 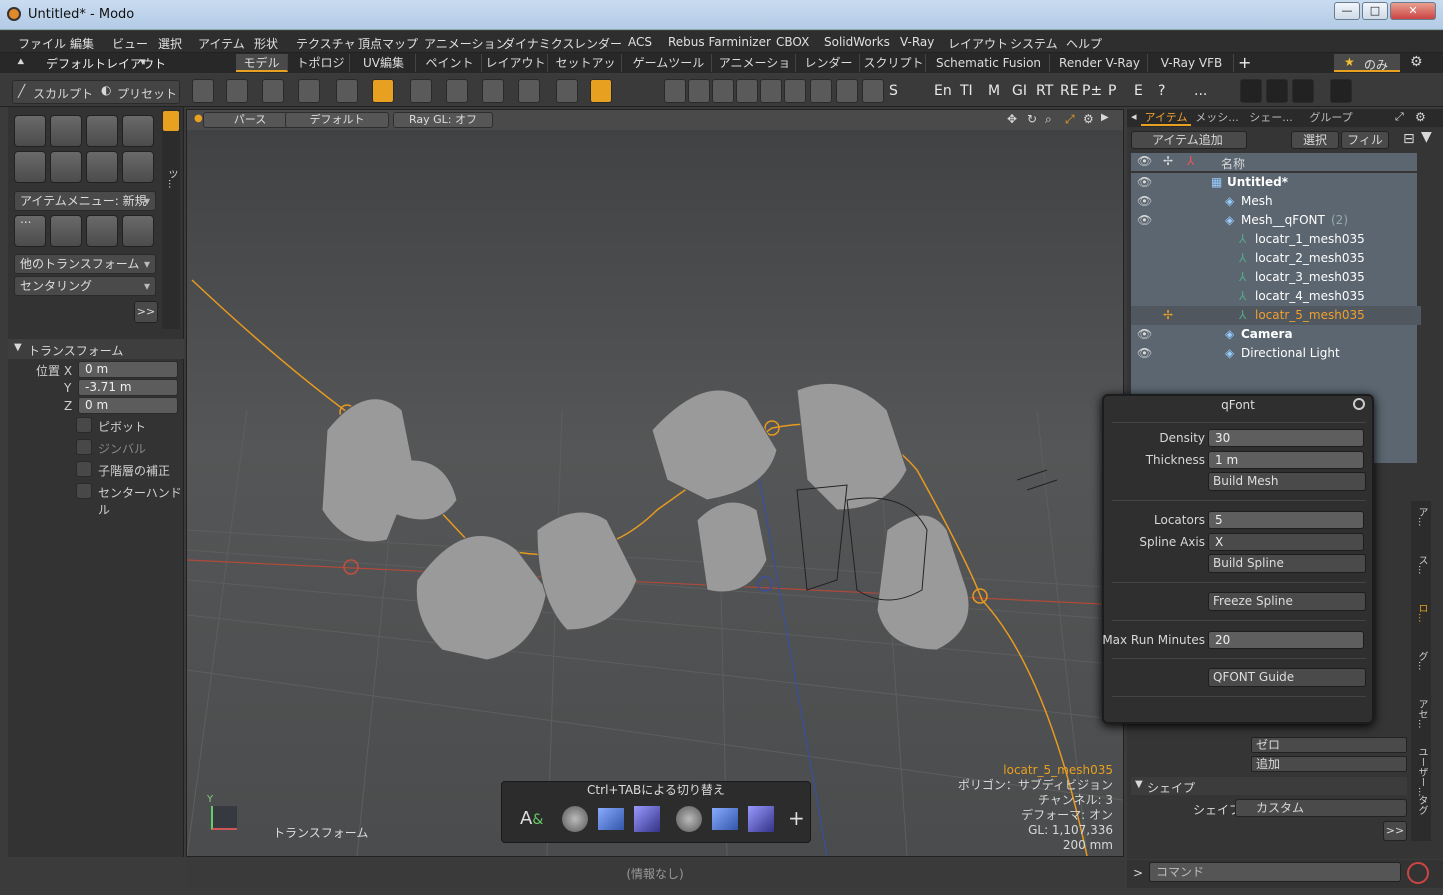 What do you see at coordinates (171, 121) in the screenshot?
I see `side-tab-active` at bounding box center [171, 121].